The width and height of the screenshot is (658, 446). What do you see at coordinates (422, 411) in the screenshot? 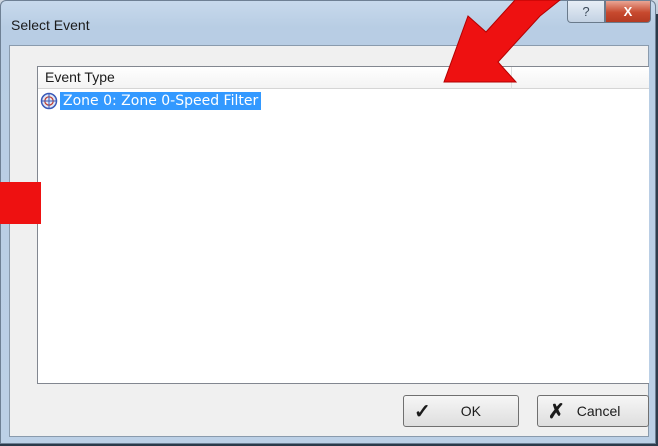
I see `checkmark-icon: ✓` at bounding box center [422, 411].